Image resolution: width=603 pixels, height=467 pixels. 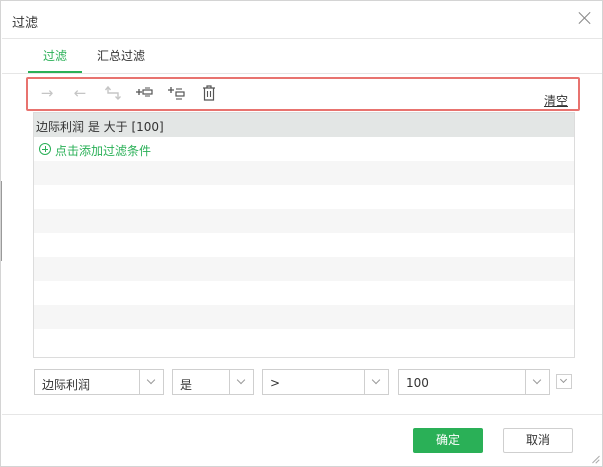 What do you see at coordinates (80, 93) in the screenshot?
I see `arrow-left-icon: ←` at bounding box center [80, 93].